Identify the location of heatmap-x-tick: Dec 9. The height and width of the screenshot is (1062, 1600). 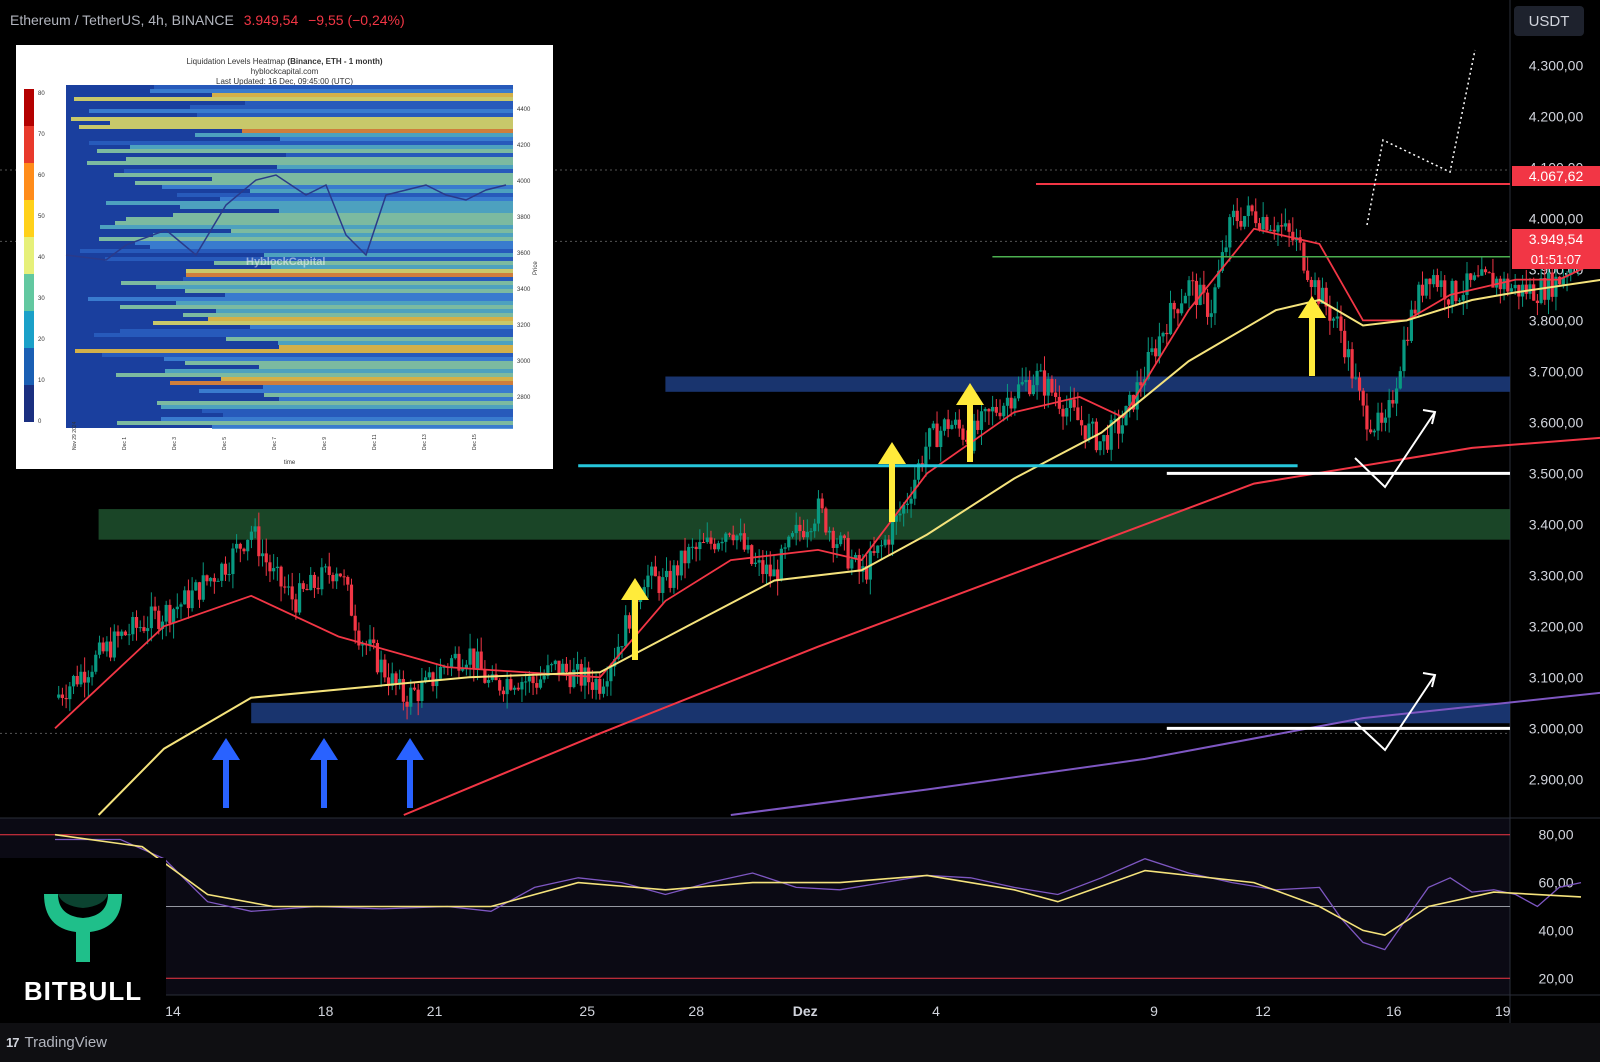
(325, 443).